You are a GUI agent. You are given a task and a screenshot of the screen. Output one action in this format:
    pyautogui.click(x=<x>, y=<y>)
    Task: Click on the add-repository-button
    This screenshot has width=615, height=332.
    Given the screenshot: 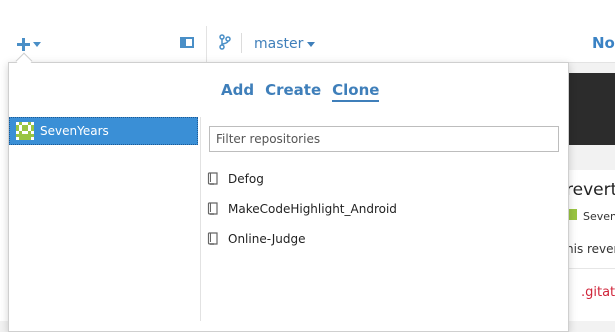 What is the action you would take?
    pyautogui.click(x=29, y=44)
    